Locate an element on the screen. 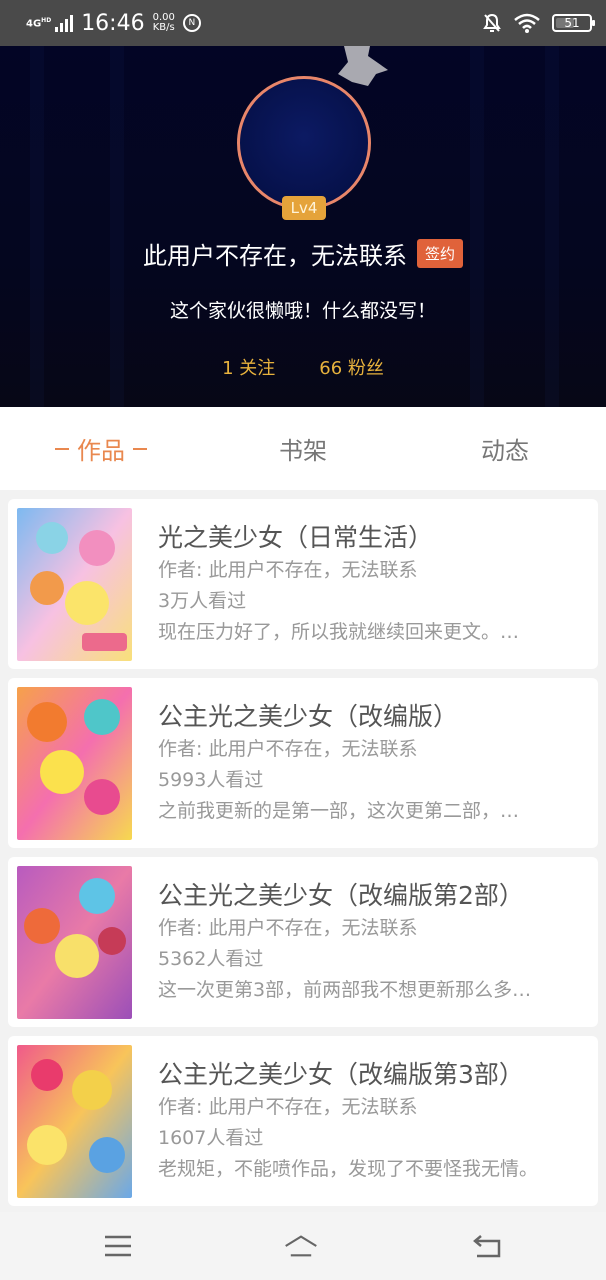 The width and height of the screenshot is (606, 1280). work-title: 公主光之美少女（改编版） is located at coordinates (308, 716).